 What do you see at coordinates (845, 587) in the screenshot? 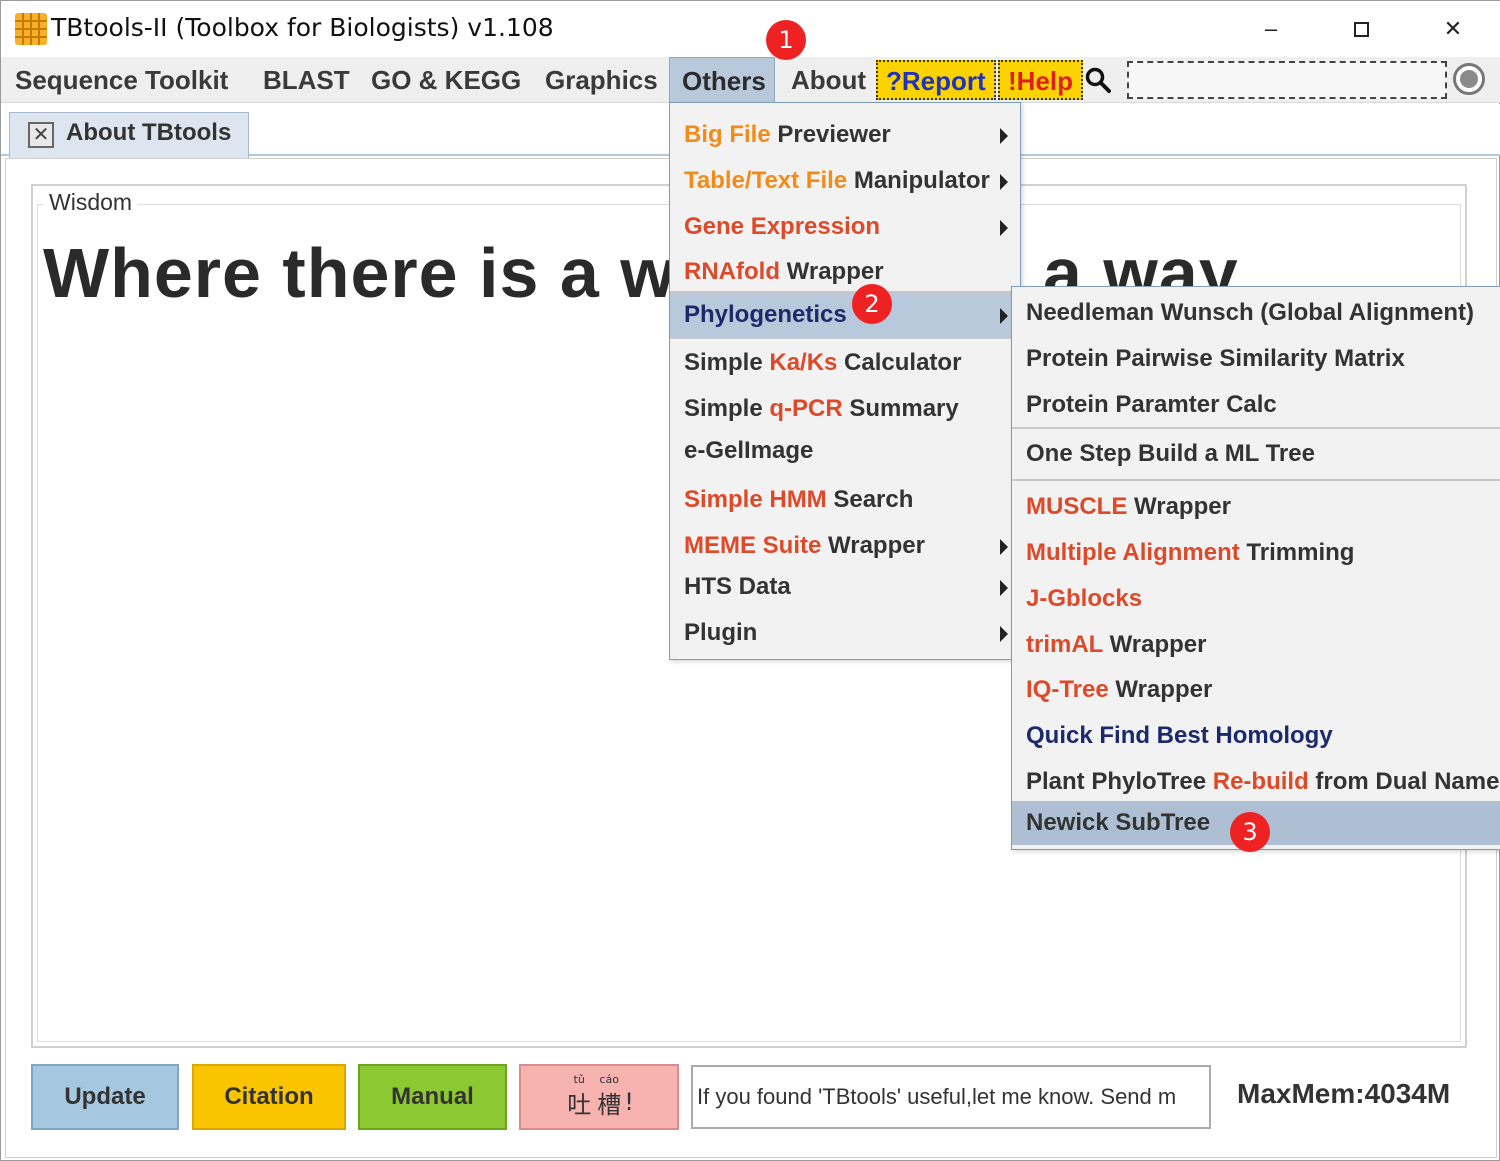
I see `menu-item-hts-data: HTS Data` at bounding box center [845, 587].